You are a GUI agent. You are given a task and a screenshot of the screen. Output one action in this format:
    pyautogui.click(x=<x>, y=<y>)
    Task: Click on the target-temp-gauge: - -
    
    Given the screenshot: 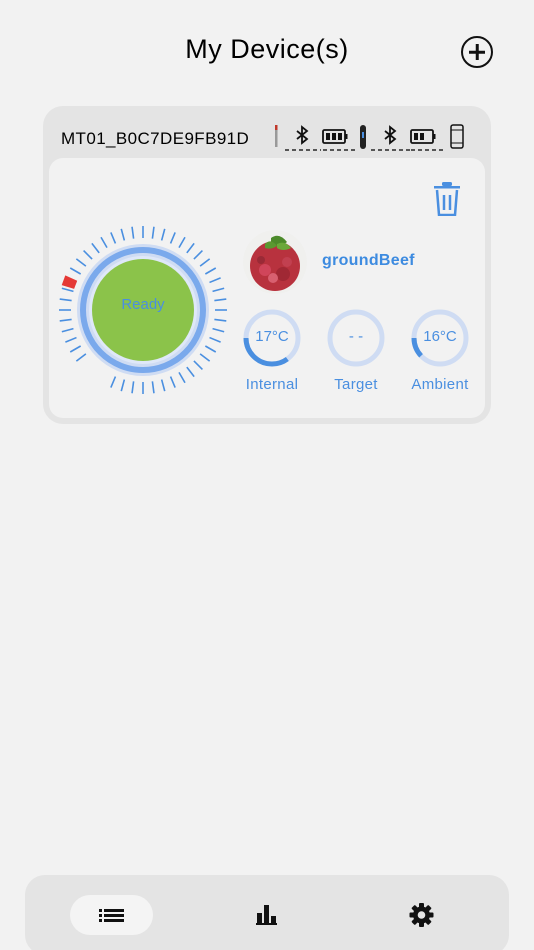 What is the action you would take?
    pyautogui.click(x=356, y=338)
    